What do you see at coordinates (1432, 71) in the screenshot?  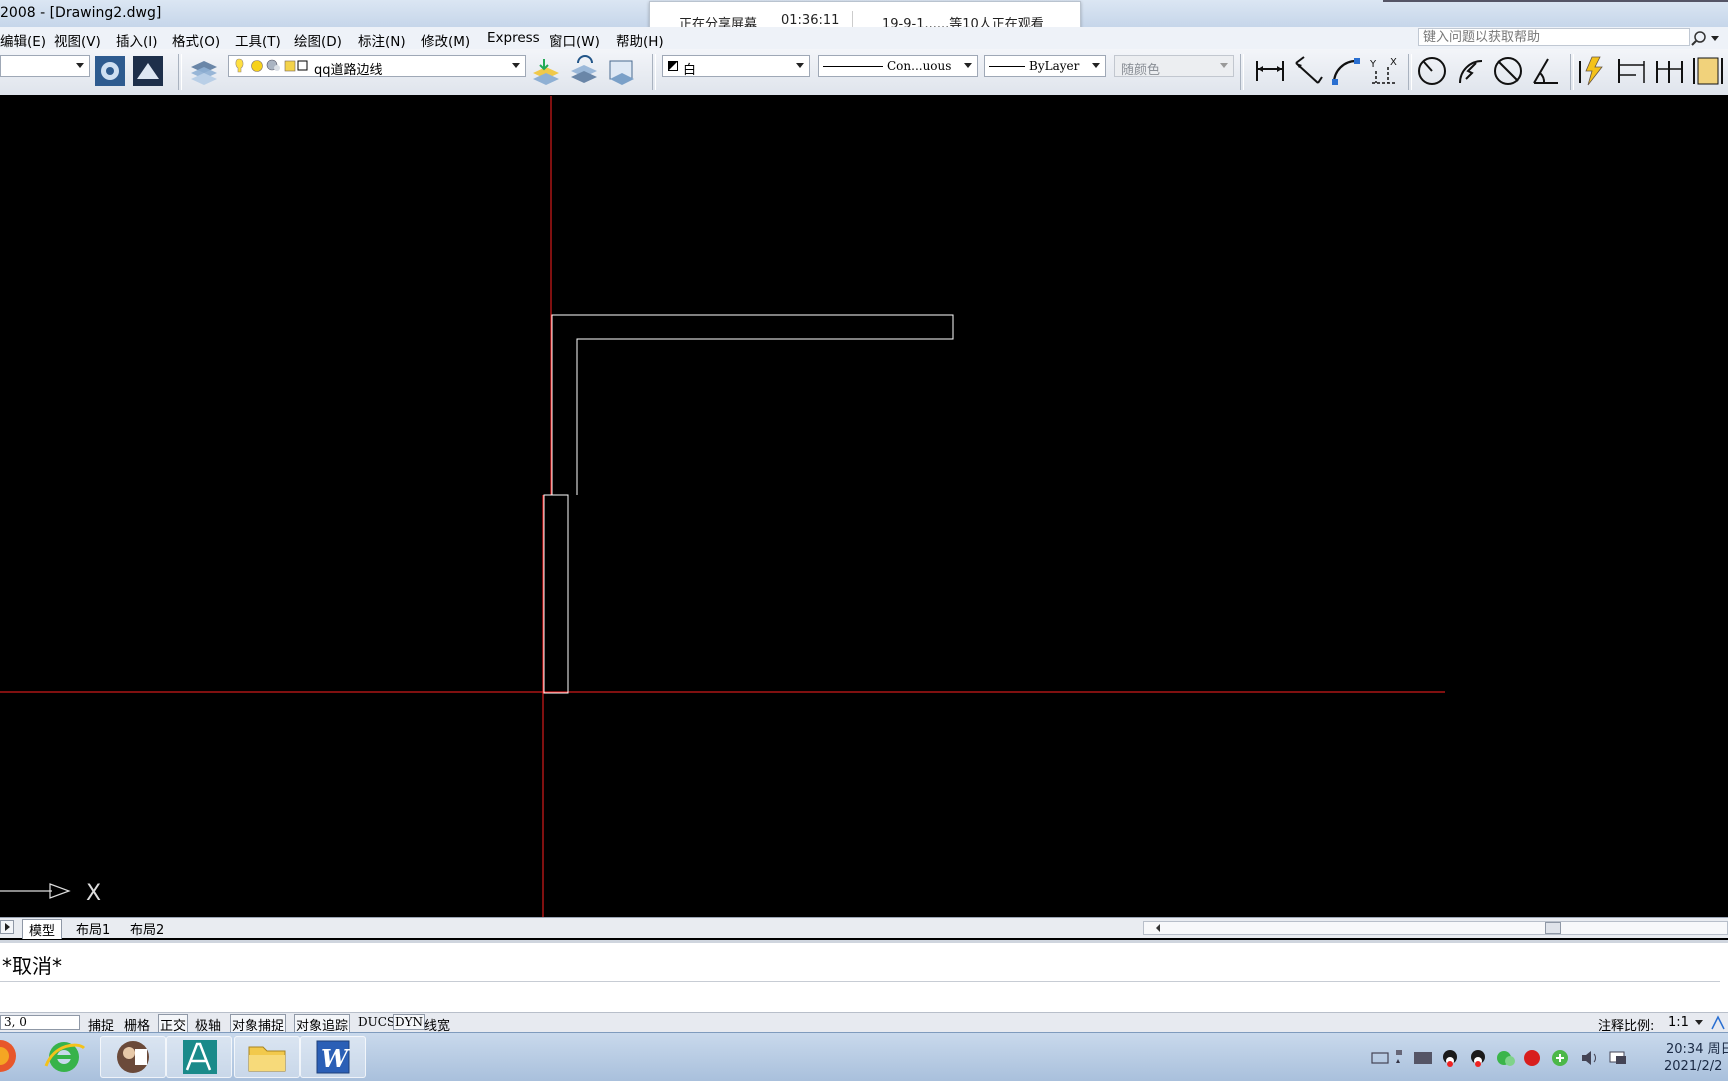 I see `radius-dimension-icon` at bounding box center [1432, 71].